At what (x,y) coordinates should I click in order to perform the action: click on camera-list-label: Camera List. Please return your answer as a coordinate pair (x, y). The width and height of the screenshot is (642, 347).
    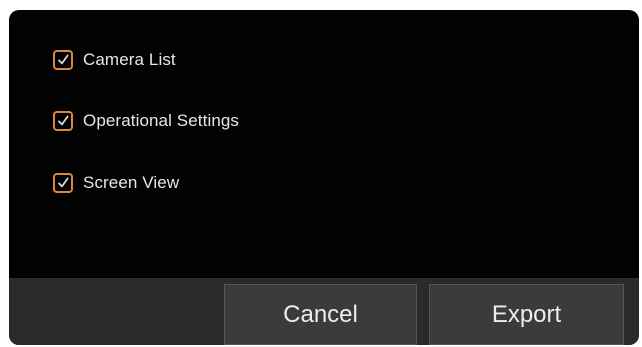
    Looking at the image, I should click on (129, 59).